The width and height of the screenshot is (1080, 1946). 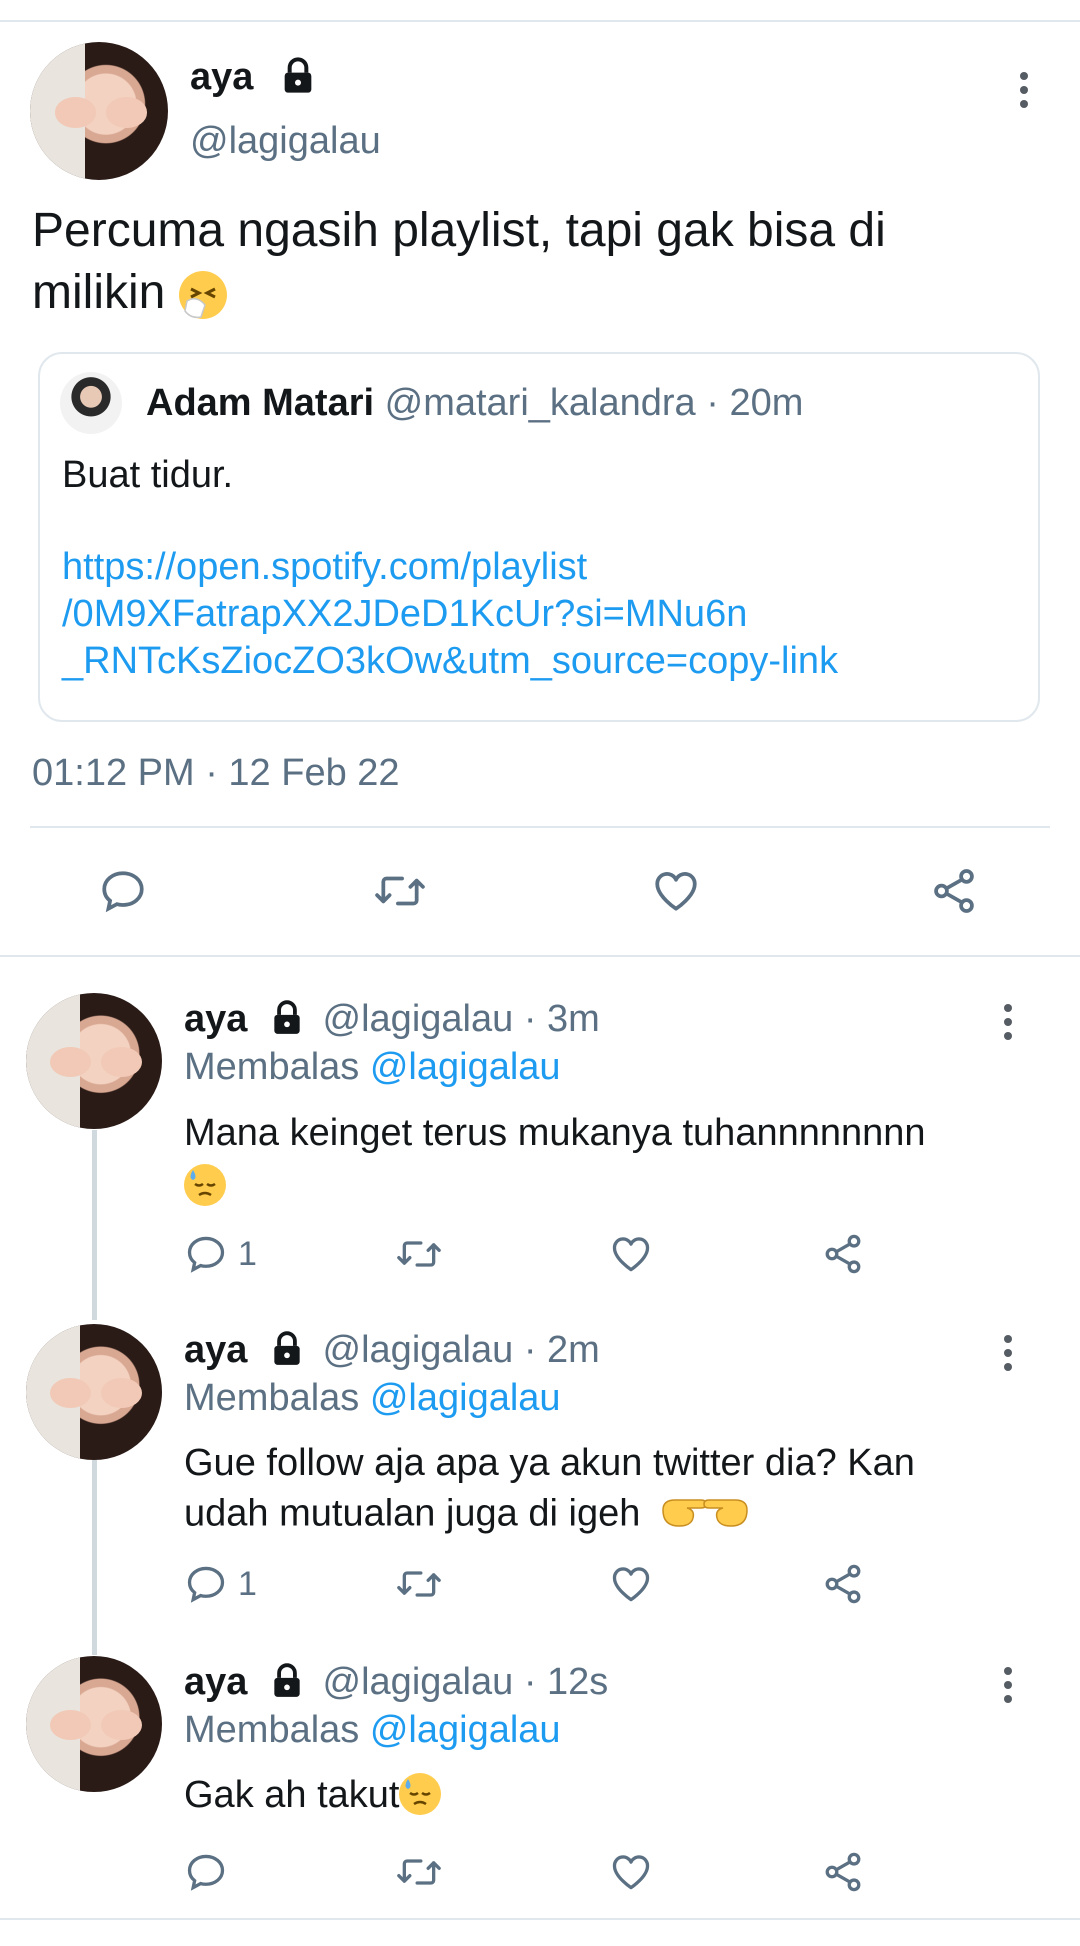 What do you see at coordinates (599, 1158) in the screenshot?
I see `reply-text: Mana keinget terus mukanya tuhannnnnnnn` at bounding box center [599, 1158].